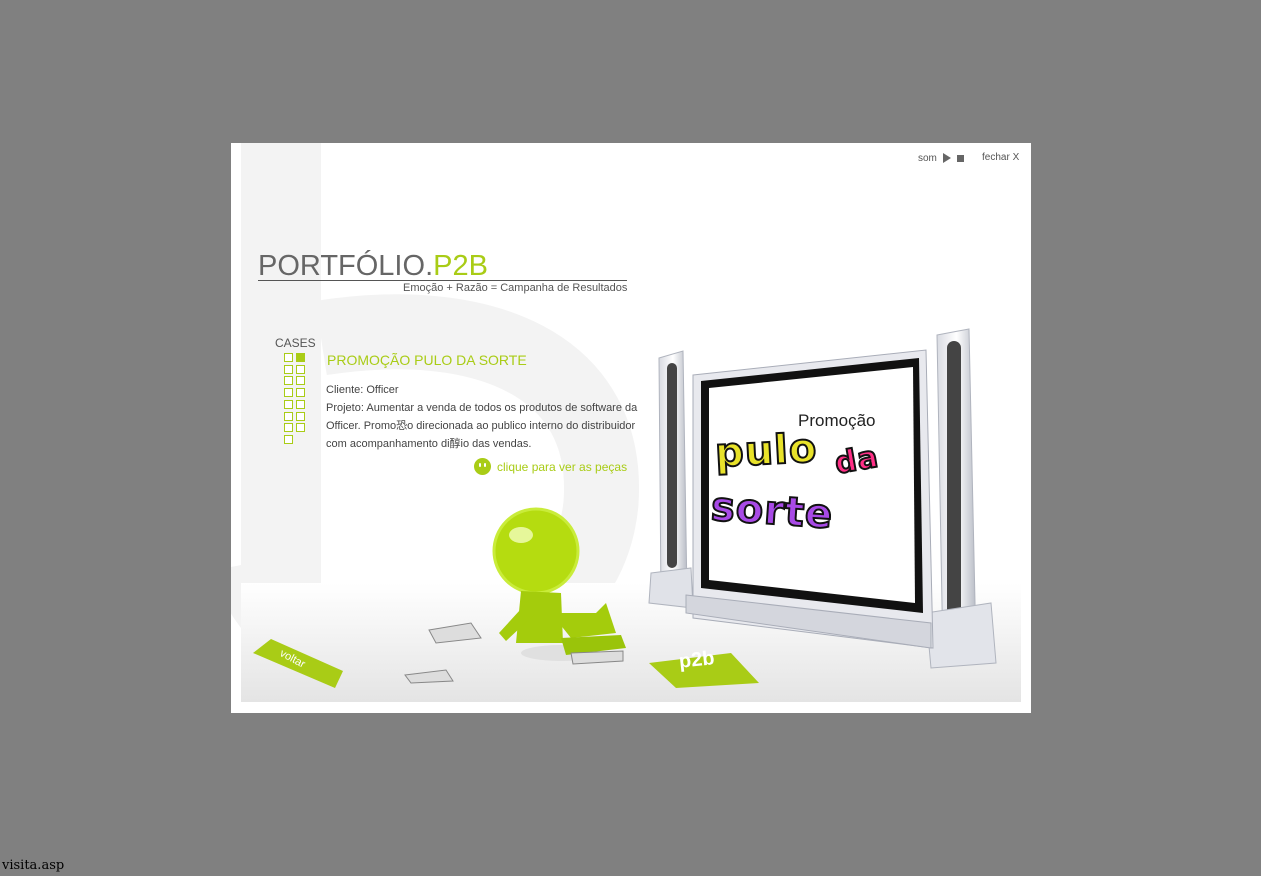 The height and width of the screenshot is (876, 1261). I want to click on promo-word: sorte, so click(772, 511).